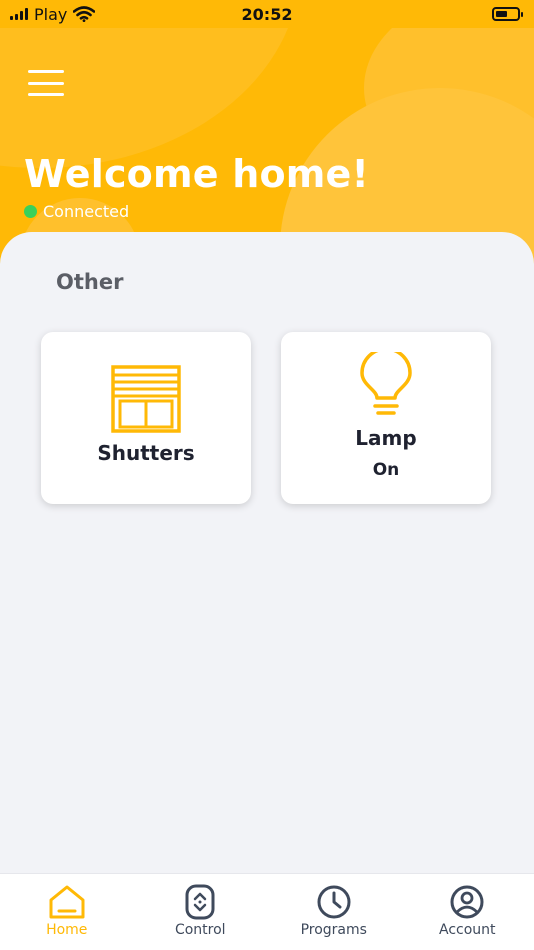 The image size is (534, 950). I want to click on status-bar: Play 20:52, so click(267, 14).